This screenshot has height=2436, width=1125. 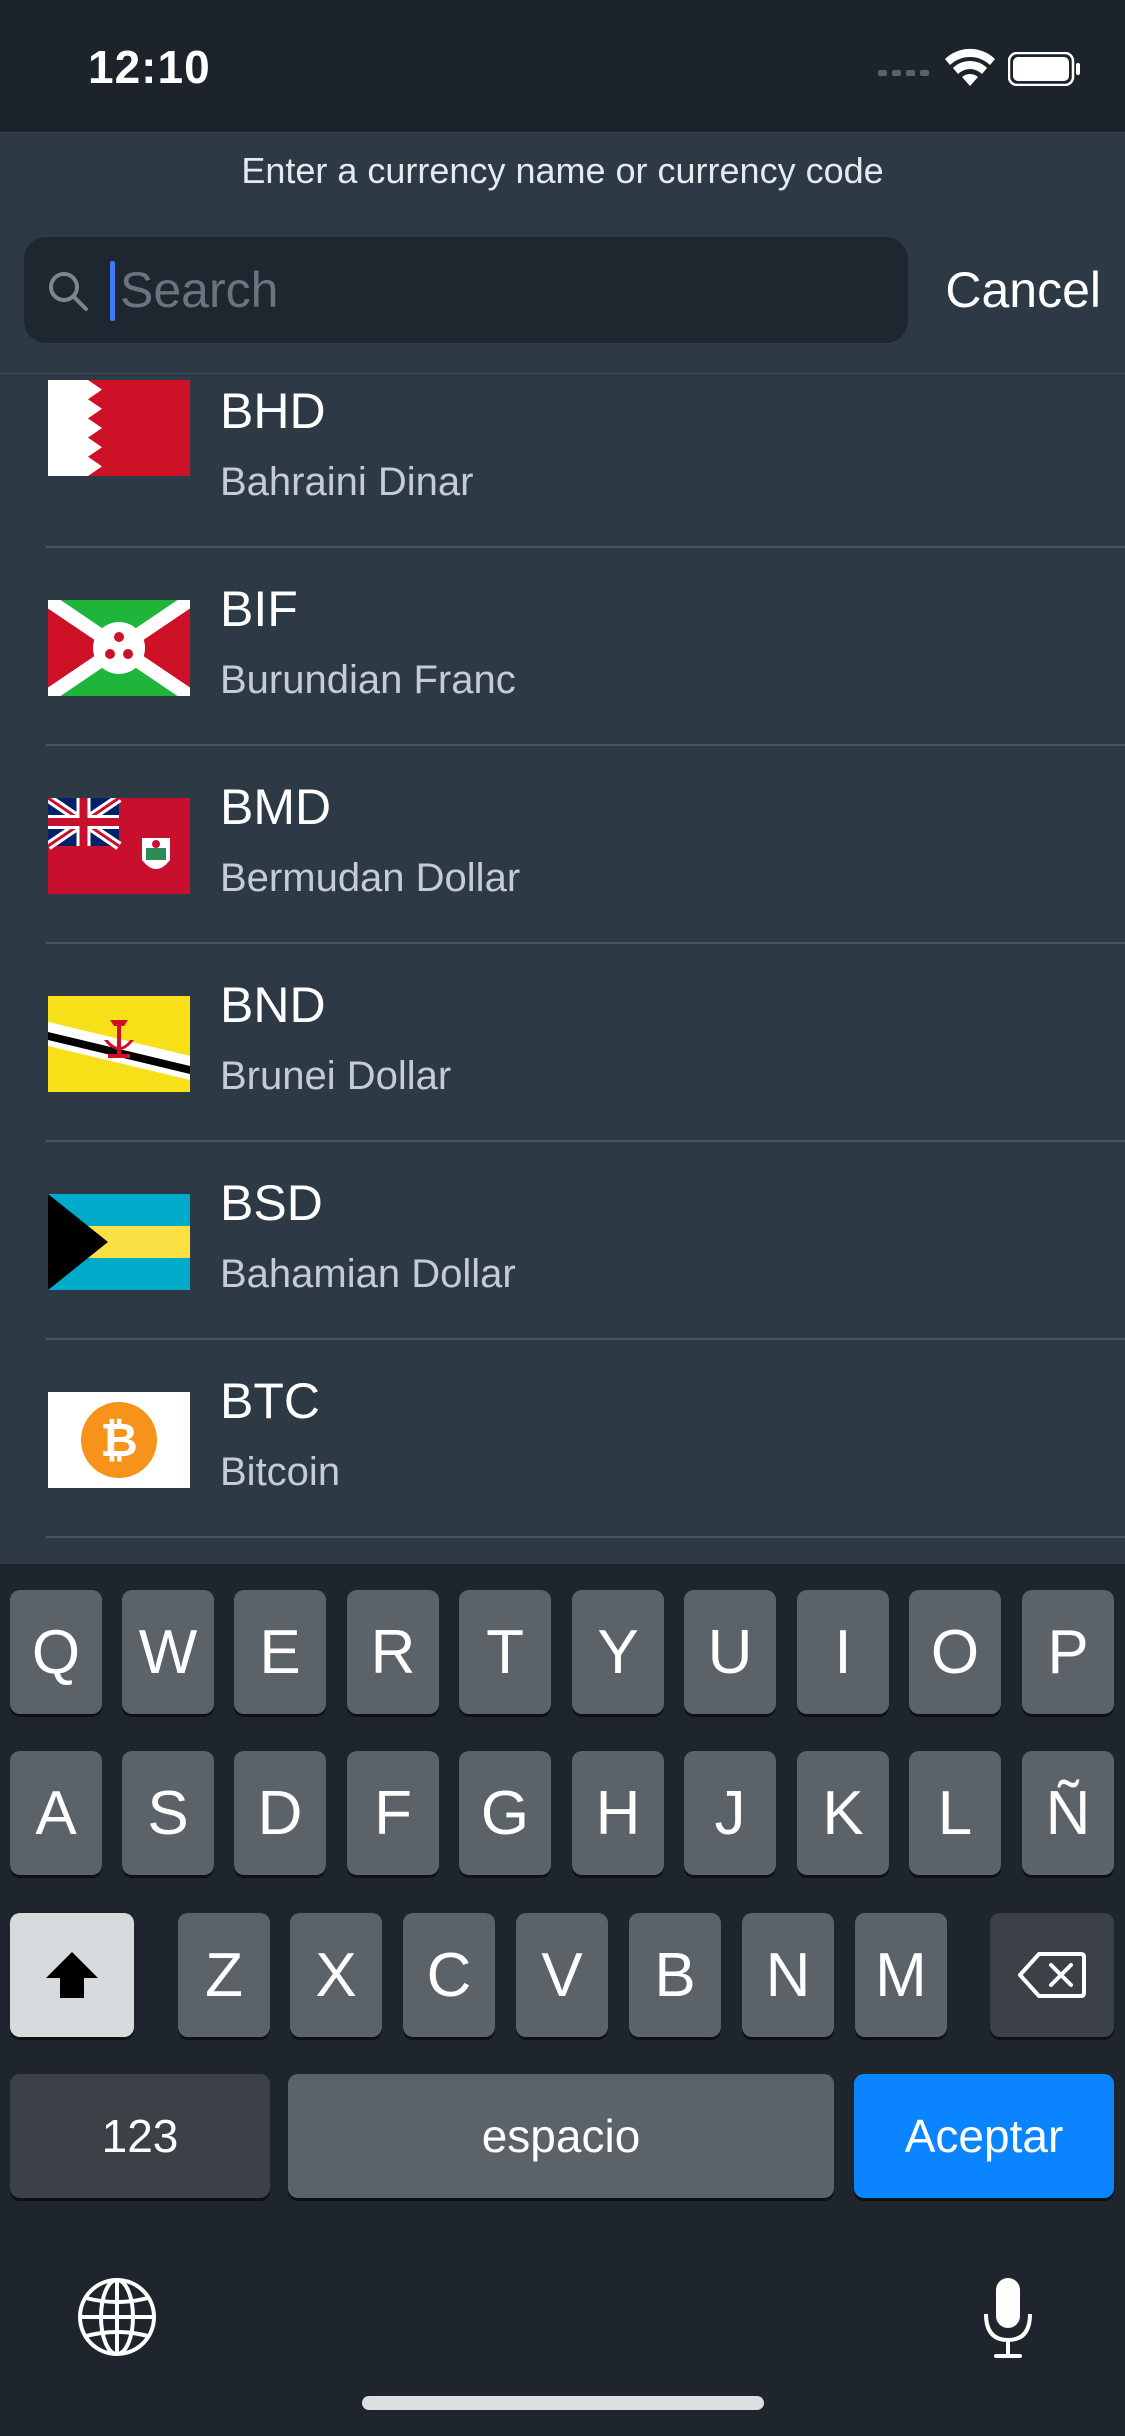 I want to click on key-d: D, so click(x=280, y=1813).